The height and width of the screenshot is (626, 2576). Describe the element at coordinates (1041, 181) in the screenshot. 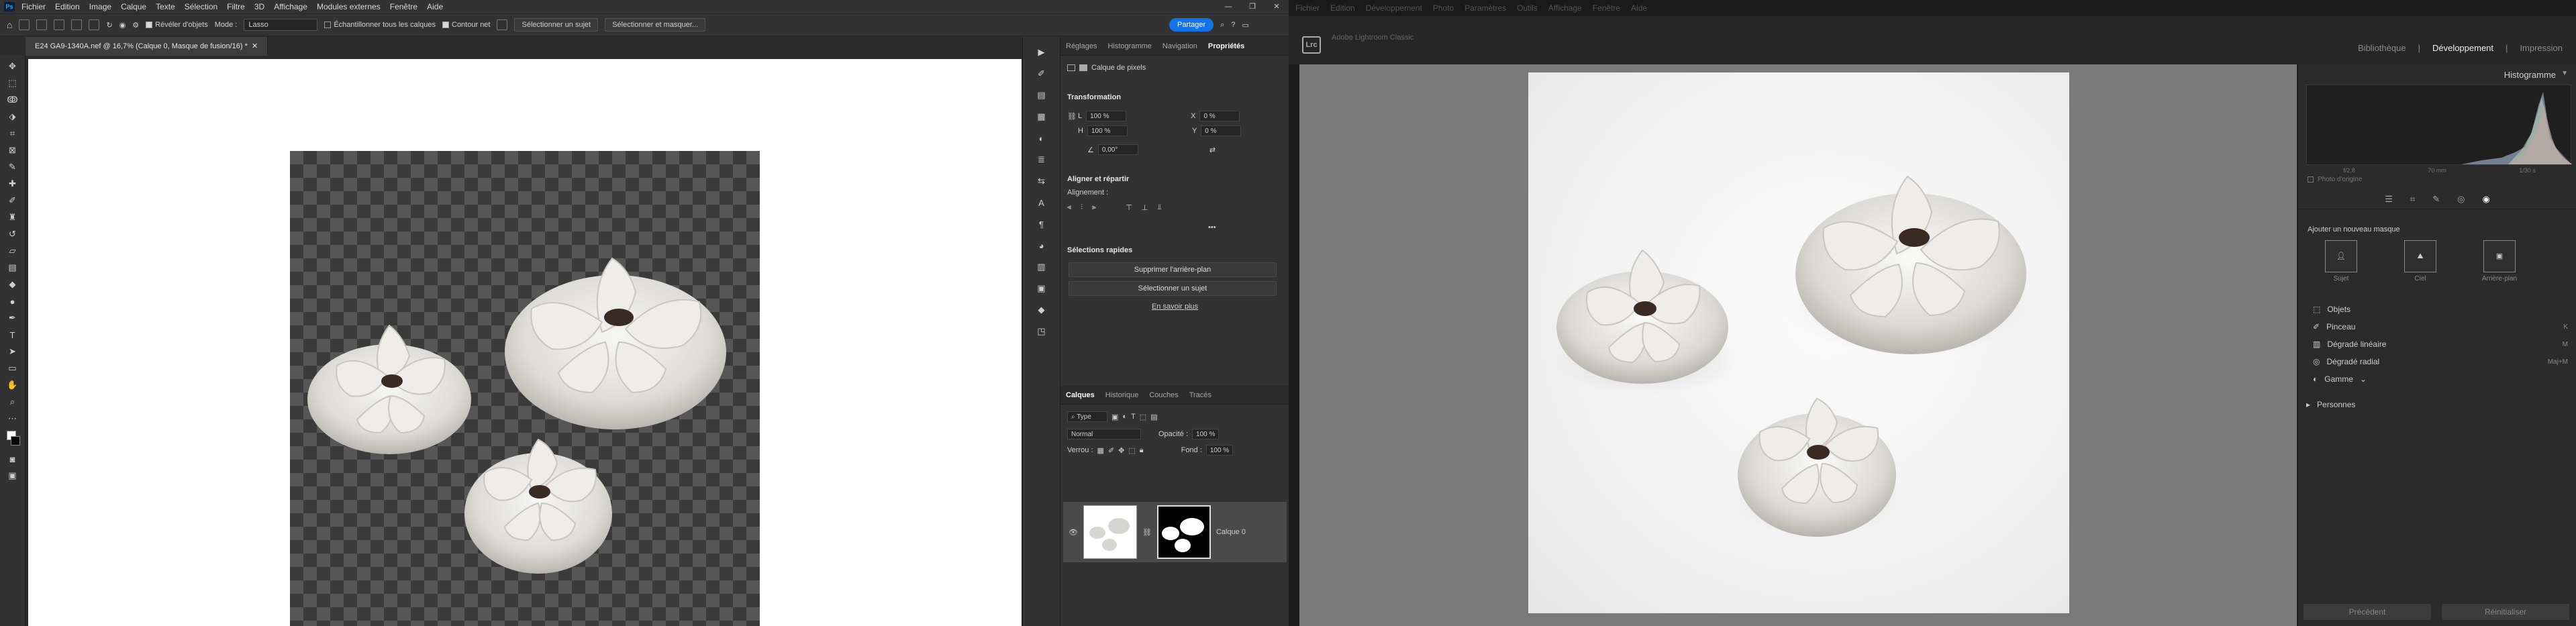

I see `channels-icon: ⇆` at that location.